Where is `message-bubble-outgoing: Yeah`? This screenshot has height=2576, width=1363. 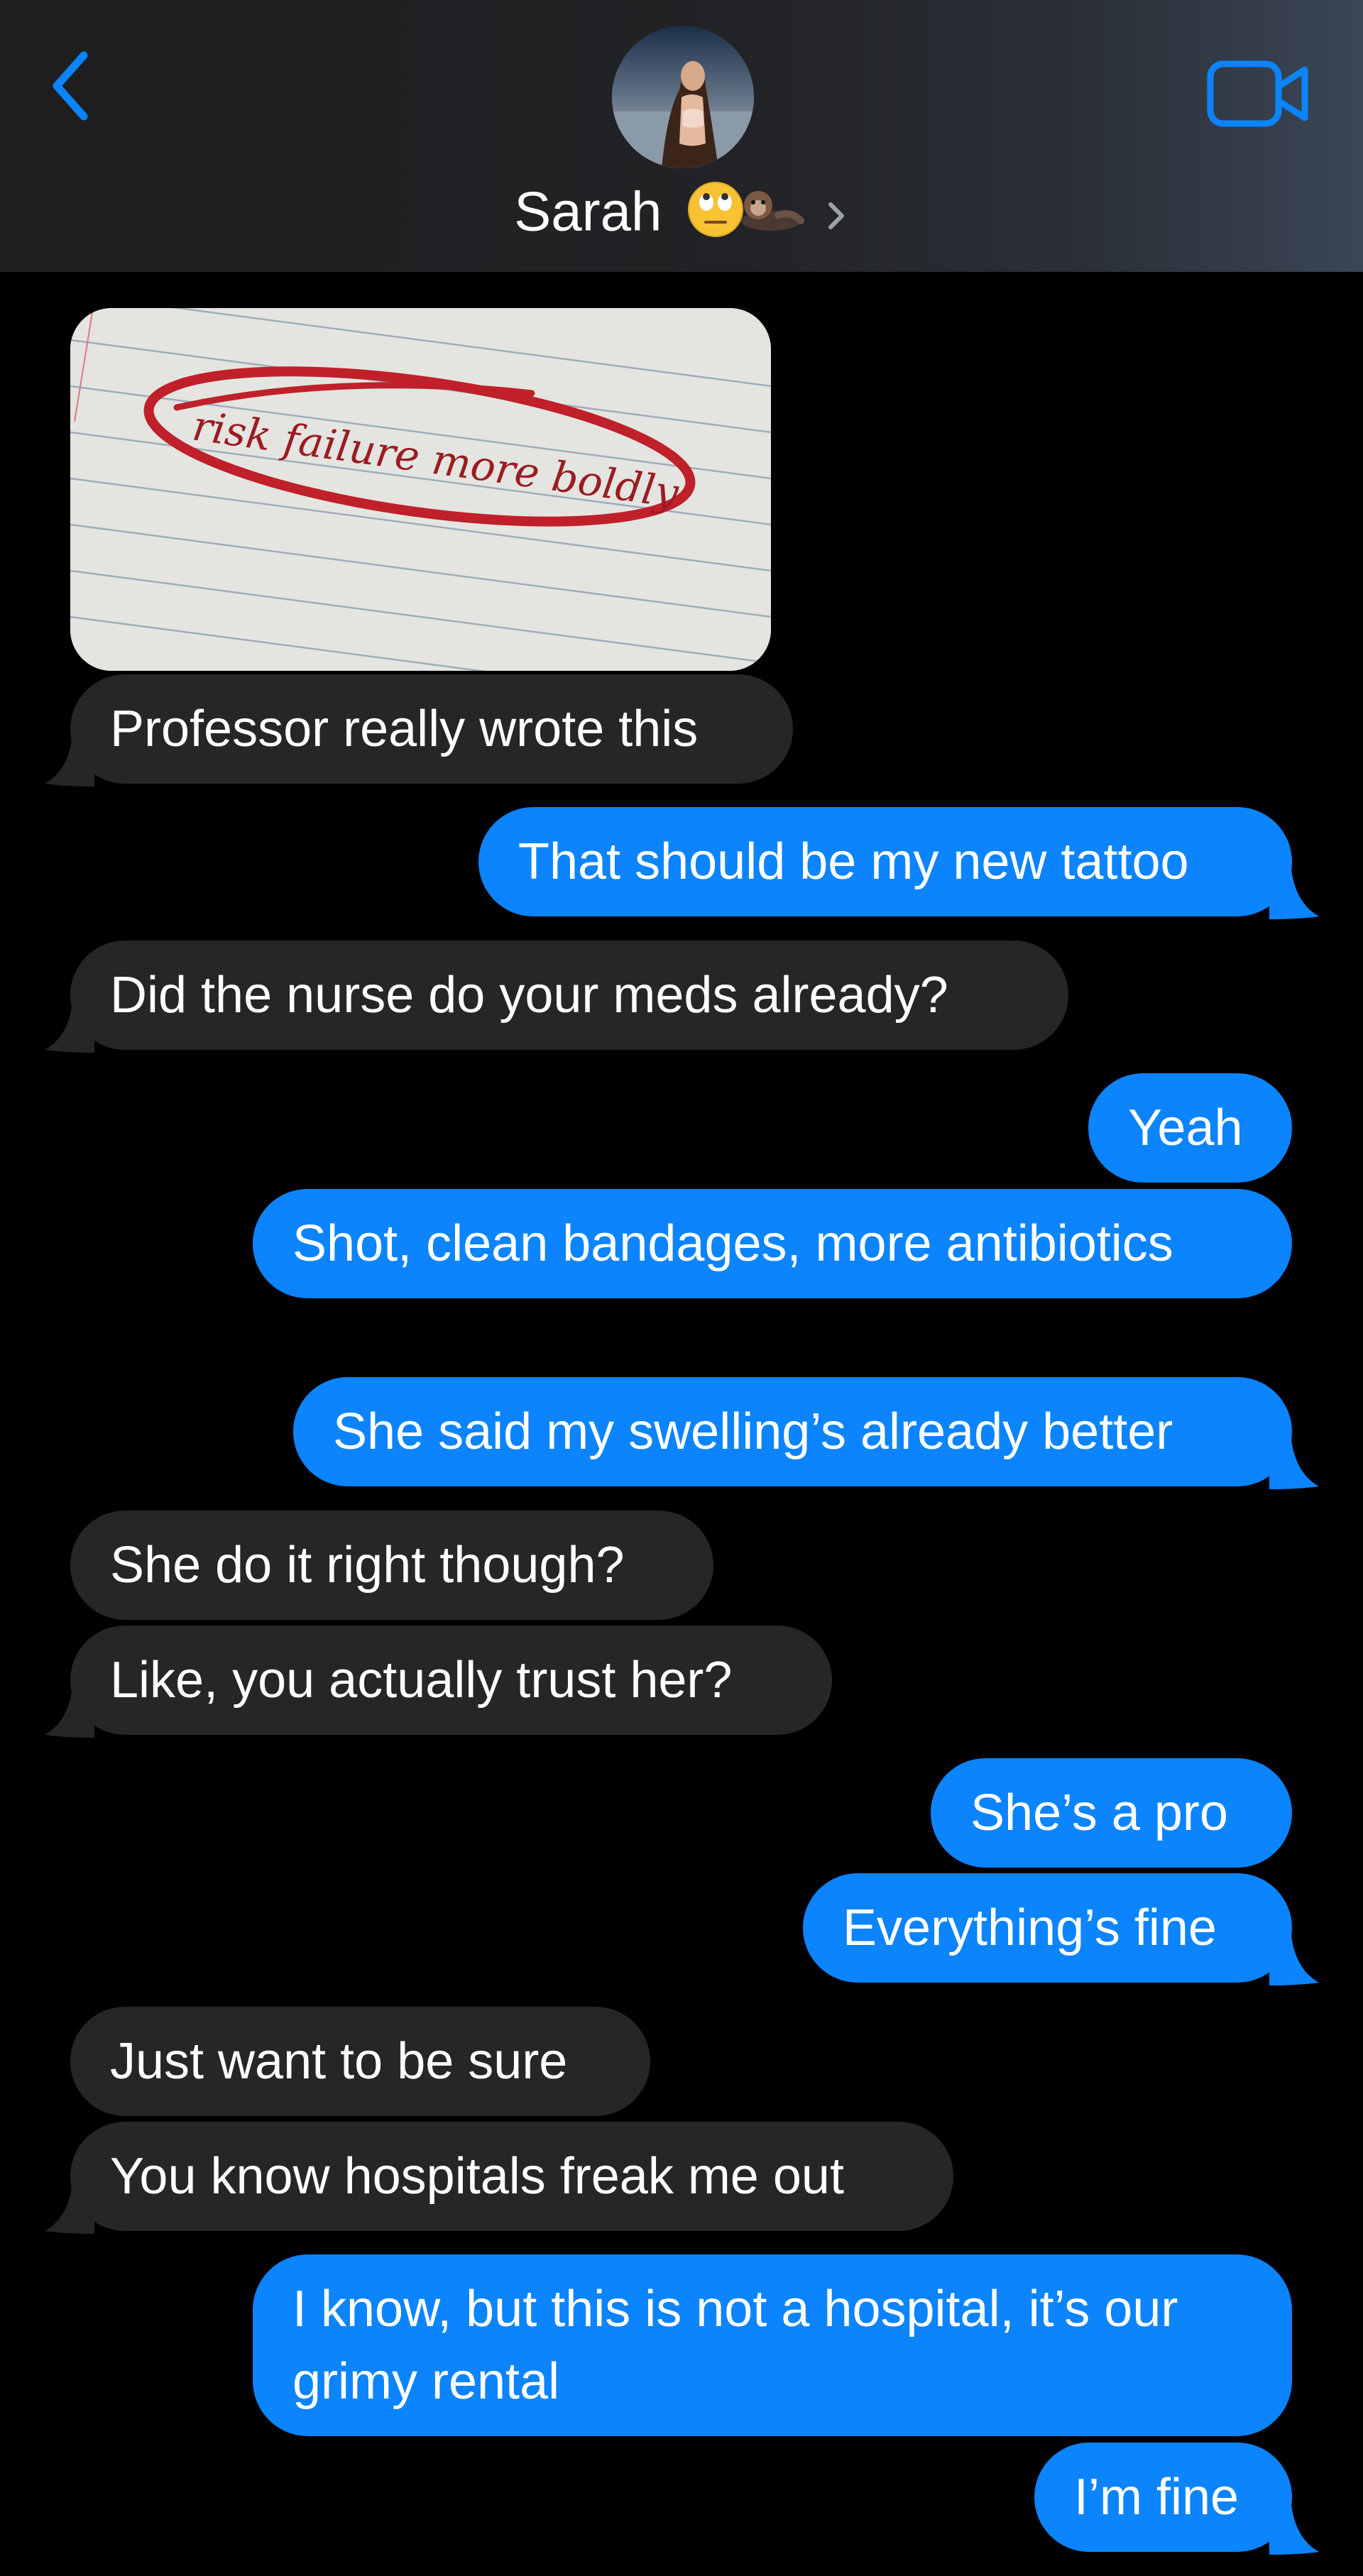
message-bubble-outgoing: Yeah is located at coordinates (1190, 1128).